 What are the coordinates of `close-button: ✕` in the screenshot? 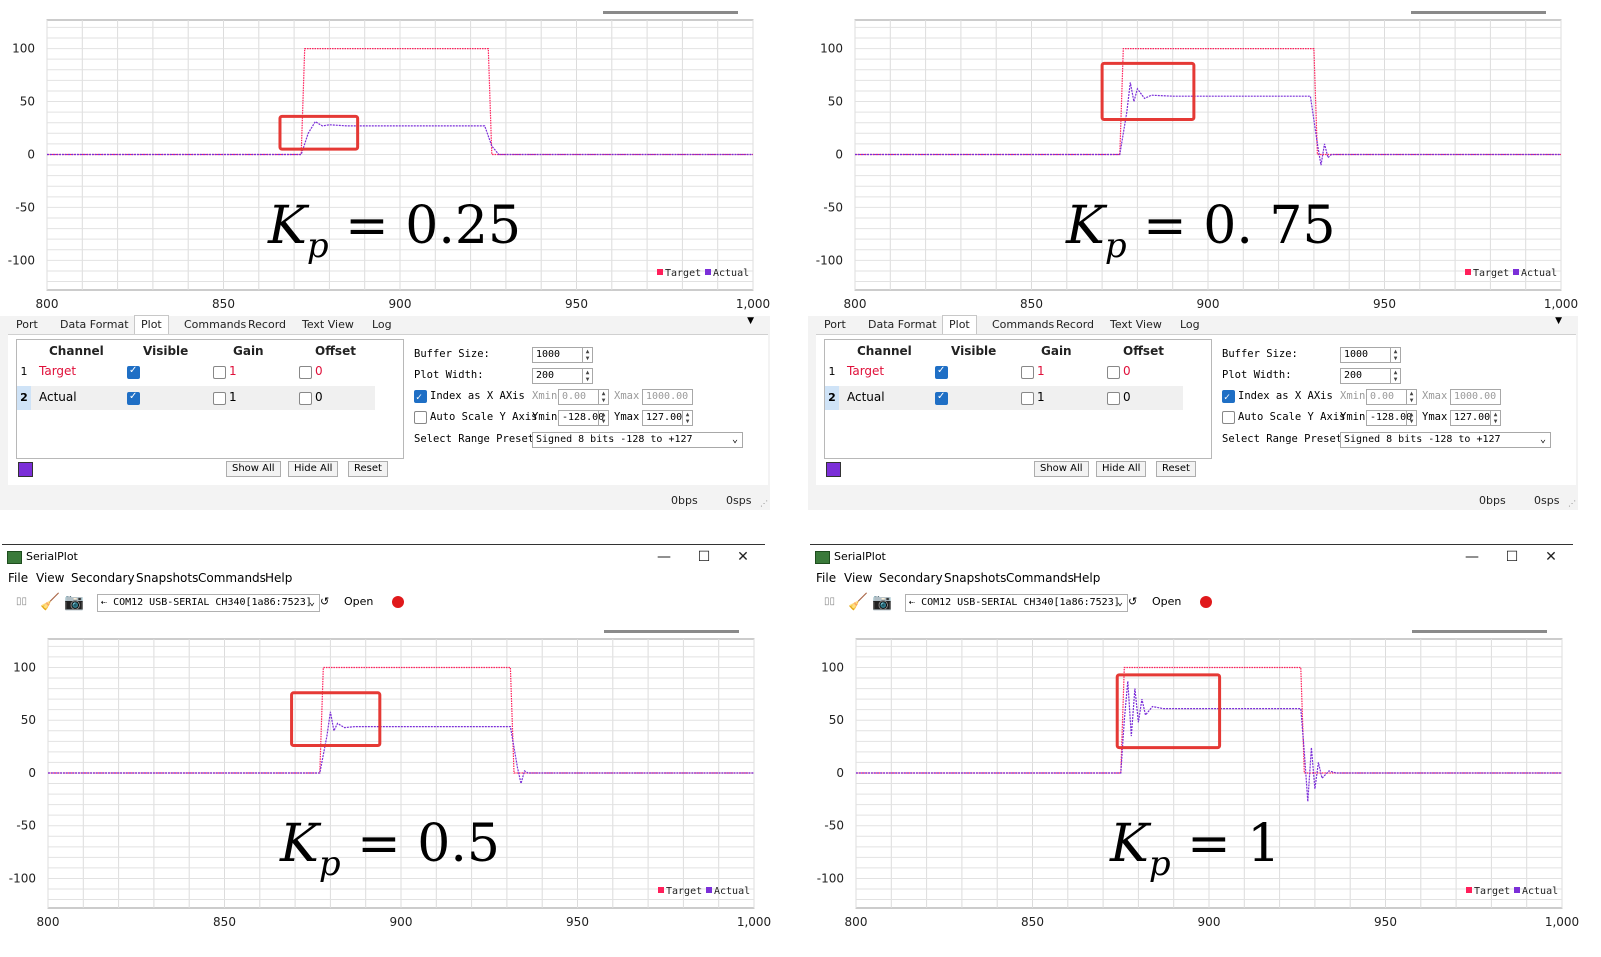 It's located at (743, 557).